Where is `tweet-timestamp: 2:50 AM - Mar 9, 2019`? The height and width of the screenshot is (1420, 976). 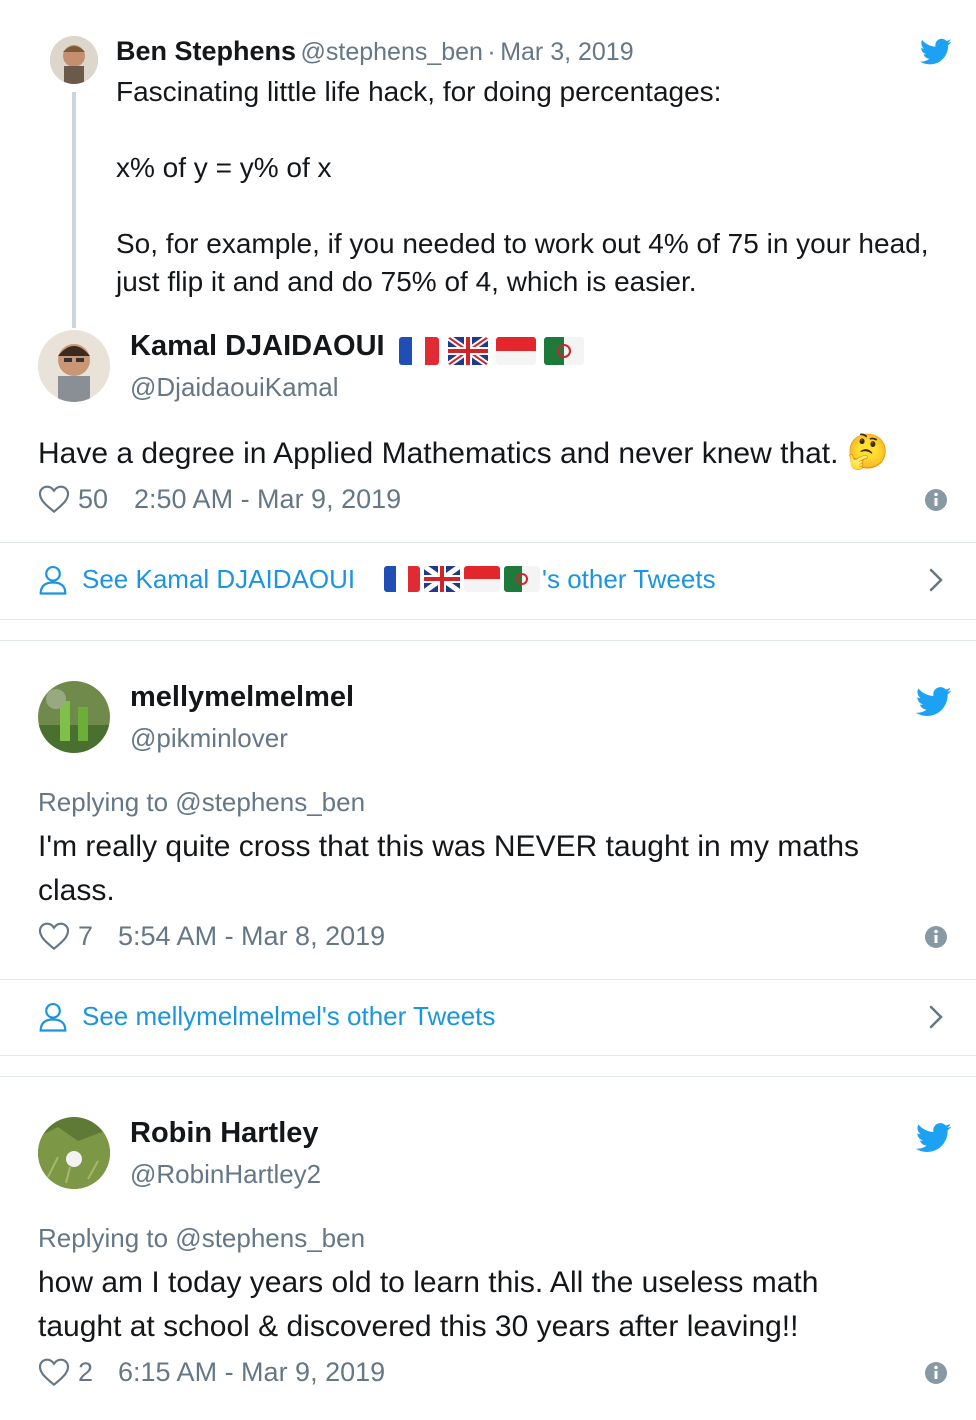 tweet-timestamp: 2:50 AM - Mar 9, 2019 is located at coordinates (267, 499).